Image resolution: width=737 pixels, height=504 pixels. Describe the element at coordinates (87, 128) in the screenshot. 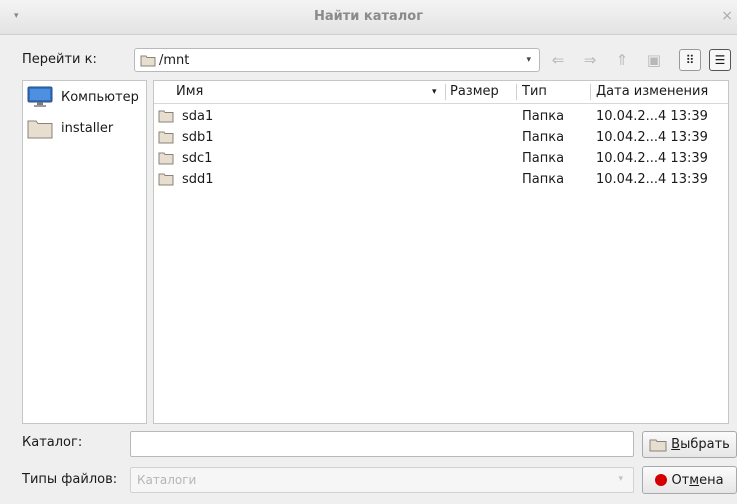

I see `place-label: installer` at that location.